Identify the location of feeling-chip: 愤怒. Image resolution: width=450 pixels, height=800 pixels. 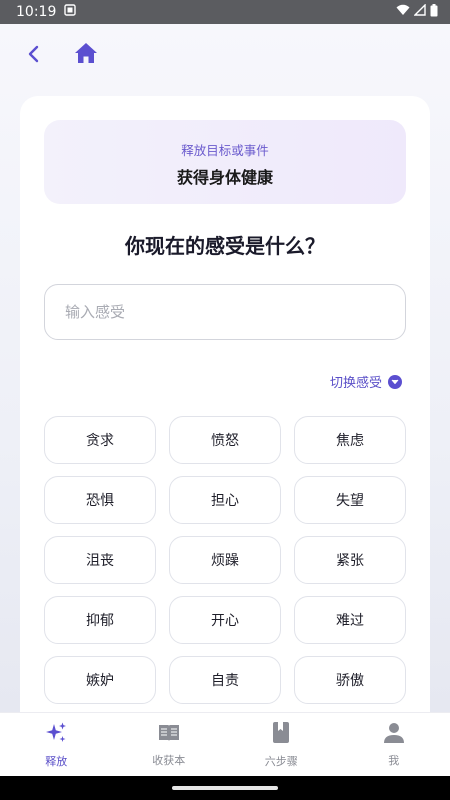
(225, 440).